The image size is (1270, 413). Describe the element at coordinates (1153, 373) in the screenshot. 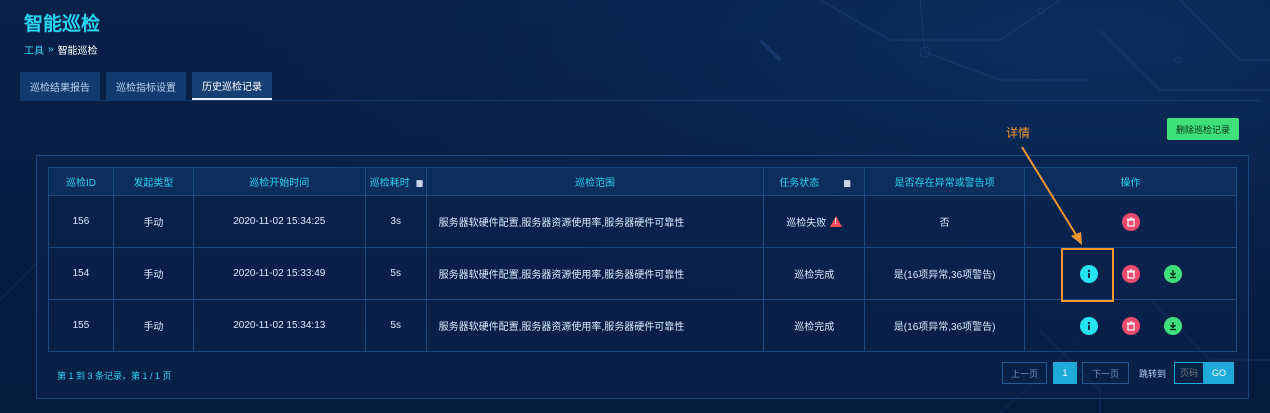

I see `jump-to-label: 跳转到` at that location.